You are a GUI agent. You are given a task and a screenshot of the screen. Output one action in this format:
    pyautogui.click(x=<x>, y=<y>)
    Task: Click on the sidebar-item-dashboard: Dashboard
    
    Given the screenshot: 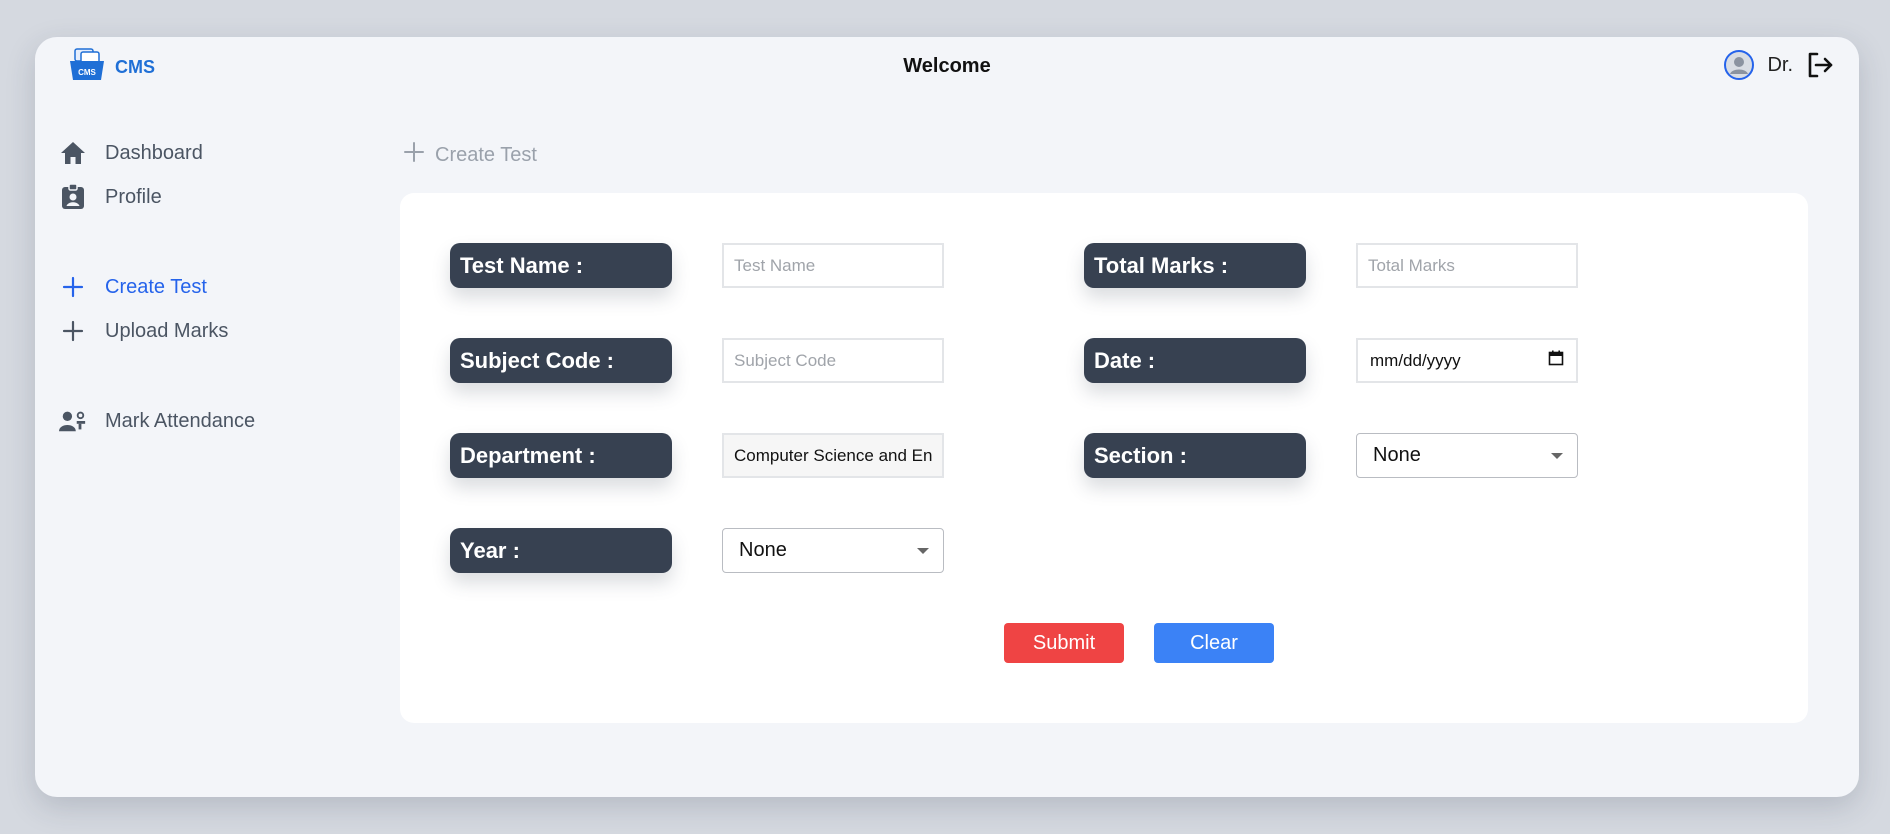 What is the action you would take?
    pyautogui.click(x=209, y=153)
    